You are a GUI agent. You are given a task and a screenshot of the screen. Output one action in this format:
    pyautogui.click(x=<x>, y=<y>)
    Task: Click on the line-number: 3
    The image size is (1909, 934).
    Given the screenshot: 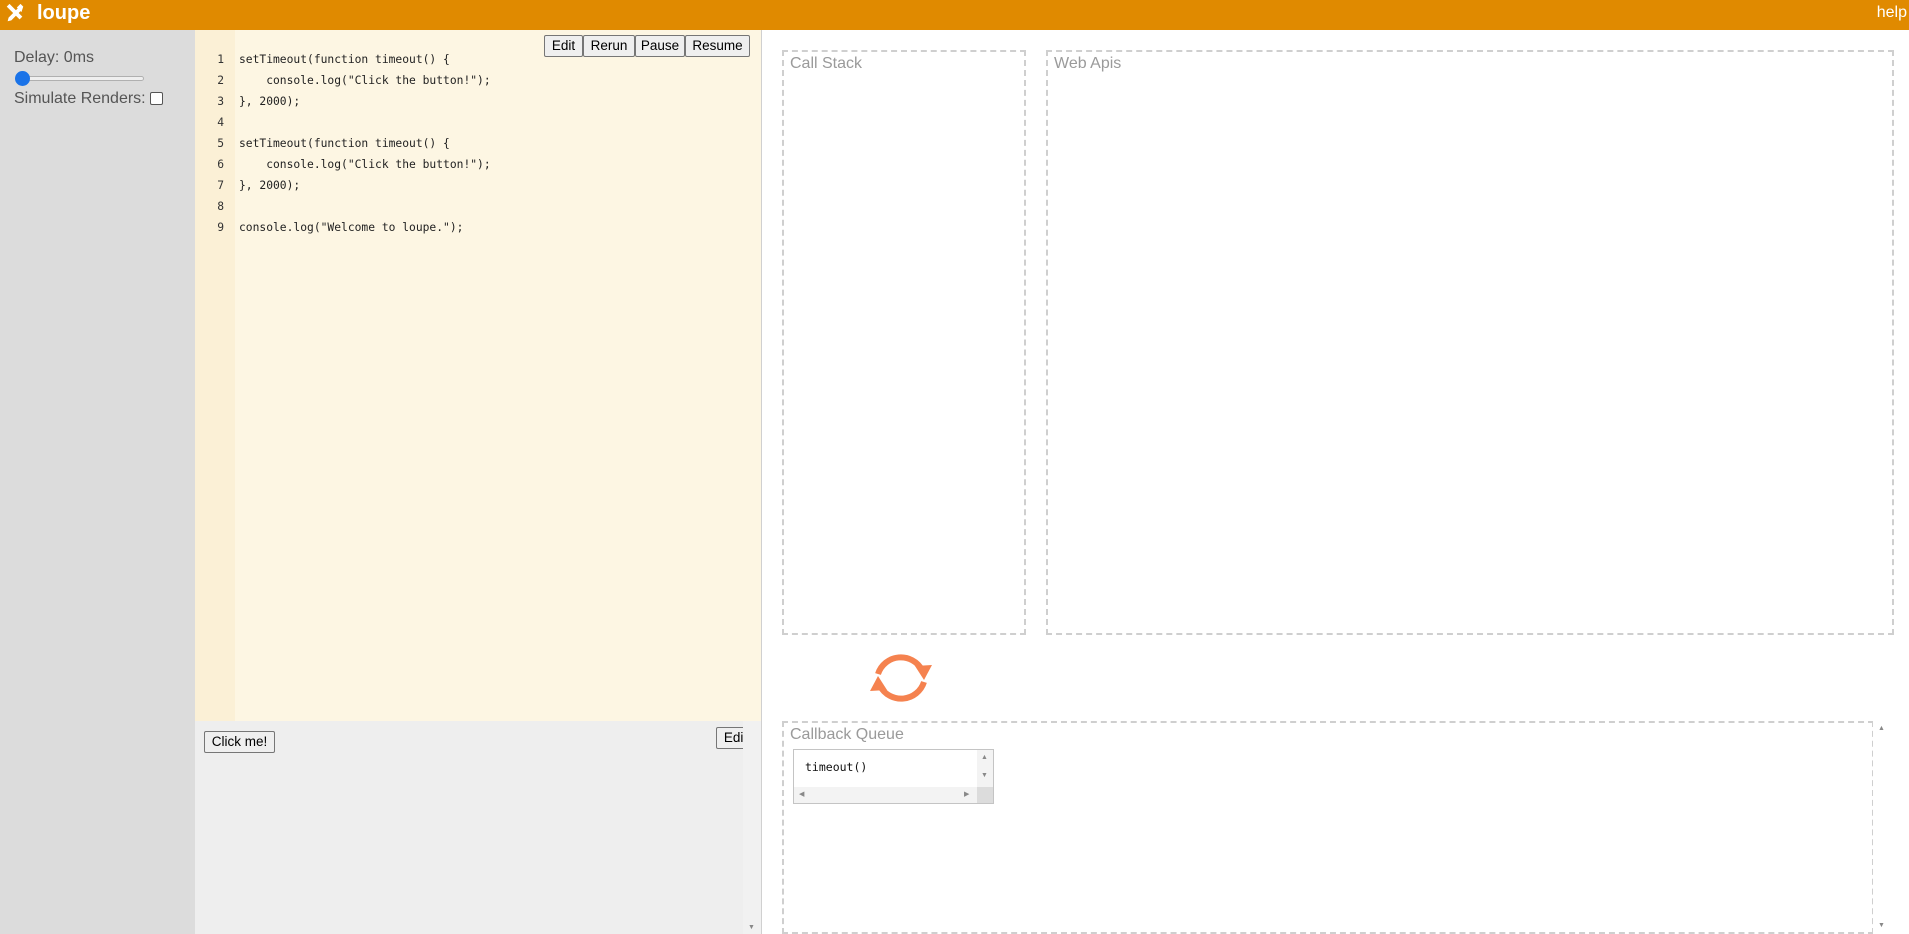 What is the action you would take?
    pyautogui.click(x=220, y=101)
    